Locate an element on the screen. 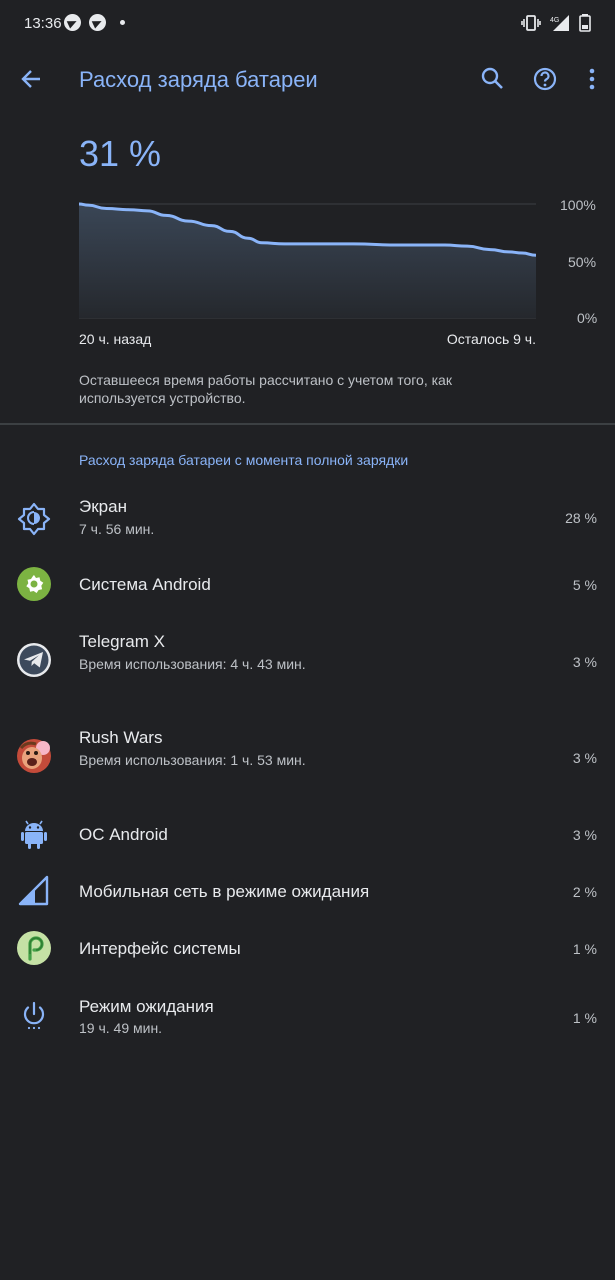 The height and width of the screenshot is (1280, 615). search-icon is located at coordinates (493, 79).